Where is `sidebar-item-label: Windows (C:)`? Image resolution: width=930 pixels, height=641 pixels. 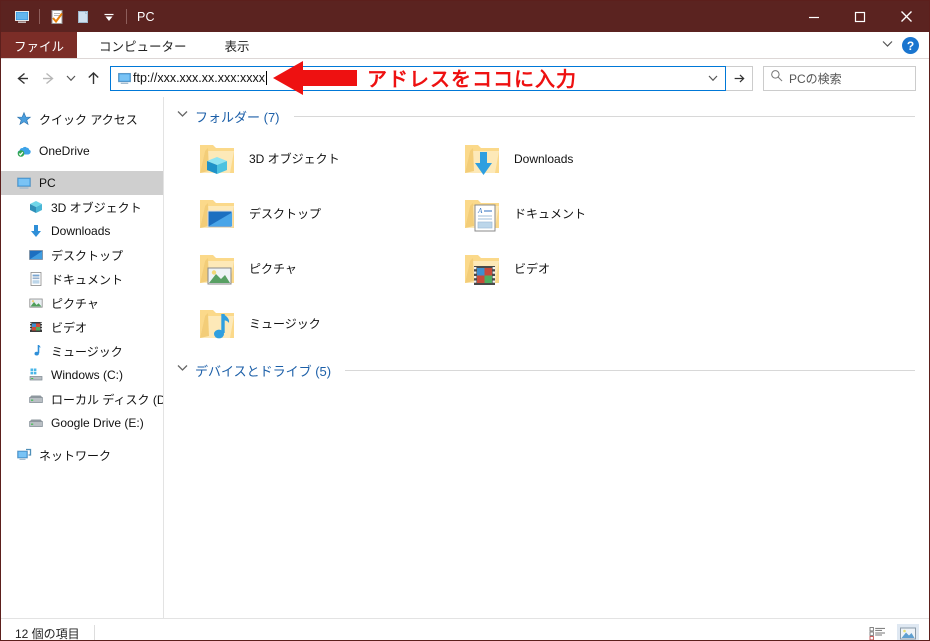 sidebar-item-label: Windows (C:) is located at coordinates (87, 375).